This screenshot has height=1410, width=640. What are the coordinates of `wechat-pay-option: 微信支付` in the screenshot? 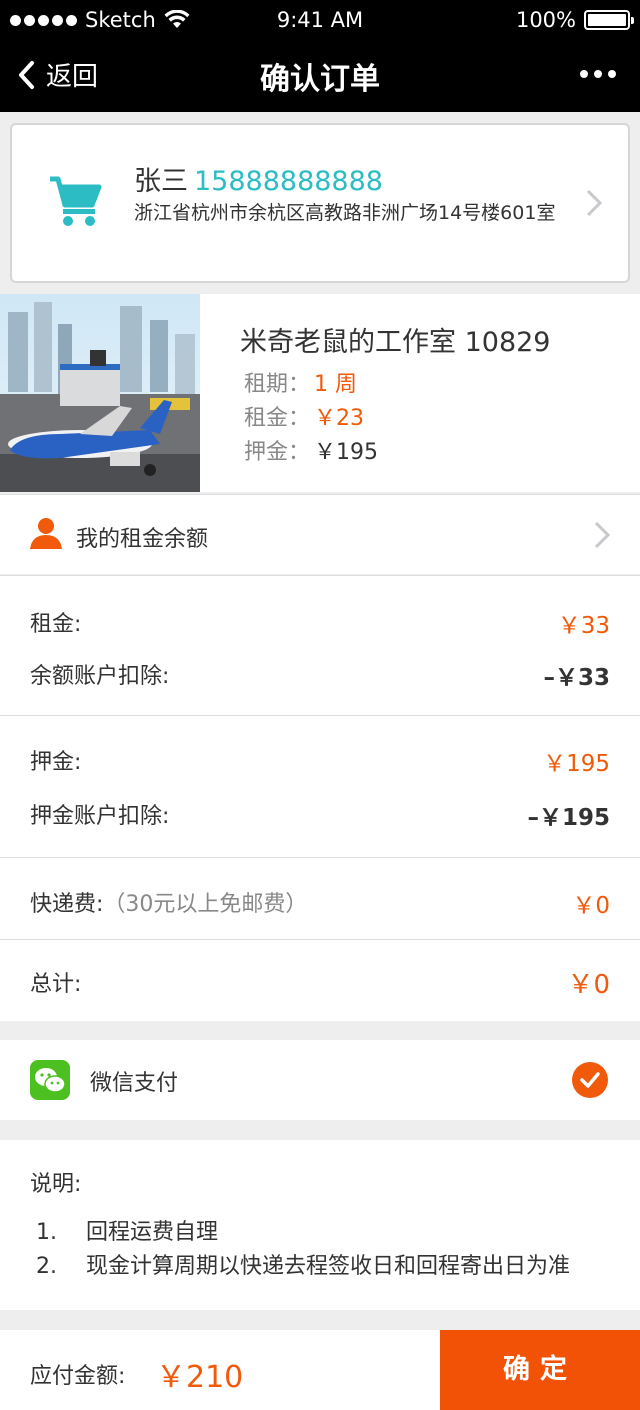 It's located at (320, 1080).